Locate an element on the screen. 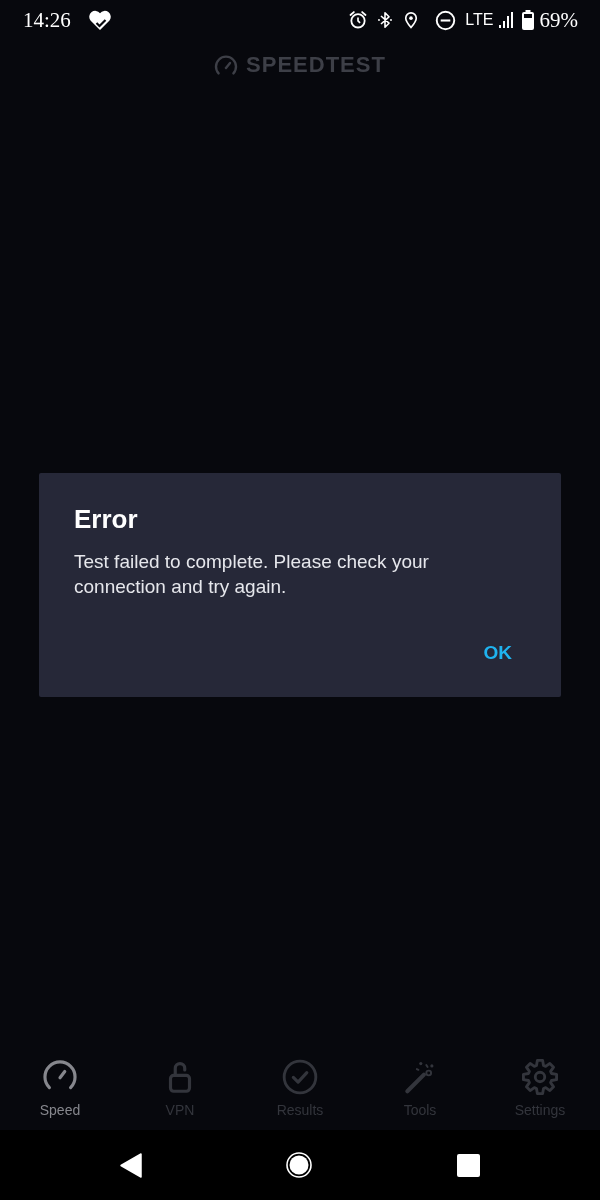 The width and height of the screenshot is (600, 1200). alarm-clock-icon is located at coordinates (358, 20).